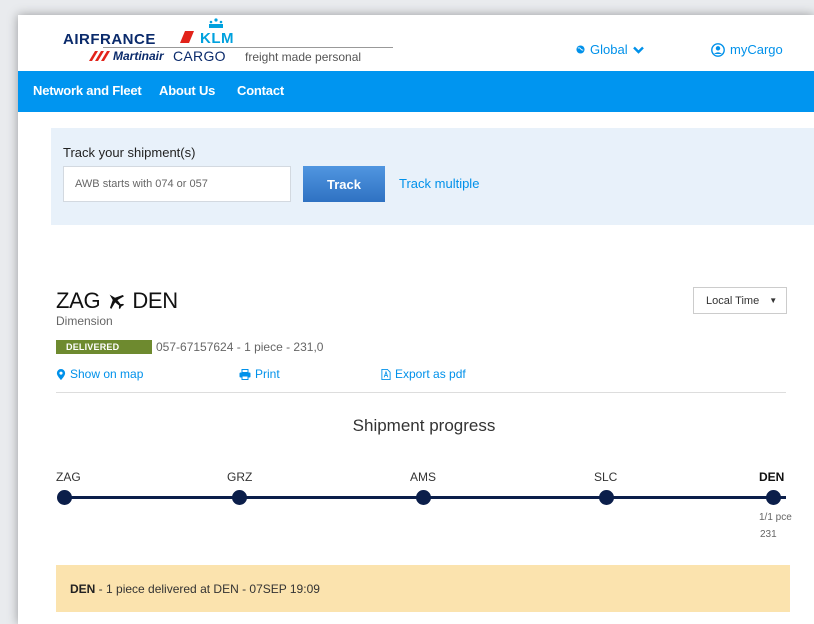 The width and height of the screenshot is (814, 624). Describe the element at coordinates (606, 477) in the screenshot. I see `stop-code: SLC` at that location.